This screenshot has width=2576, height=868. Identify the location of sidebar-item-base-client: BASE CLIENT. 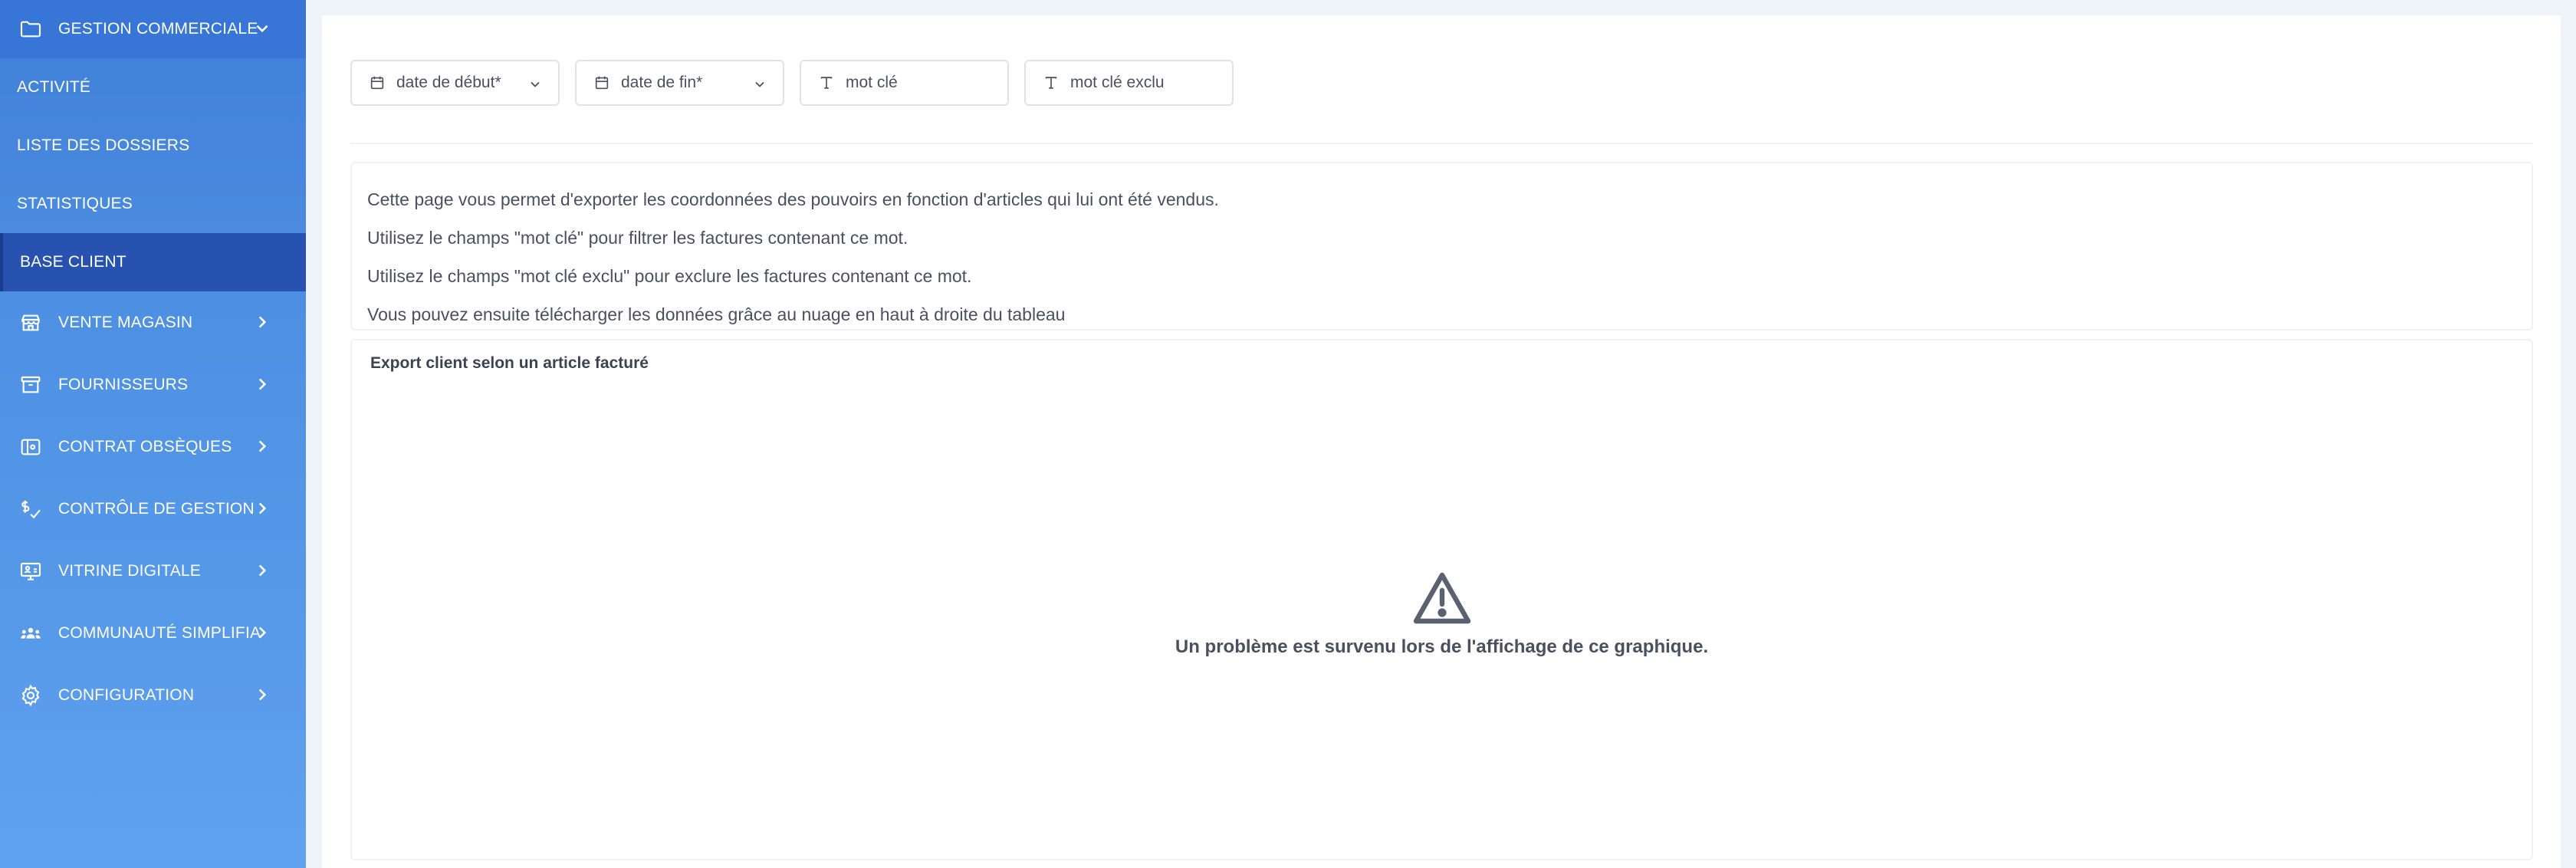
(153, 262).